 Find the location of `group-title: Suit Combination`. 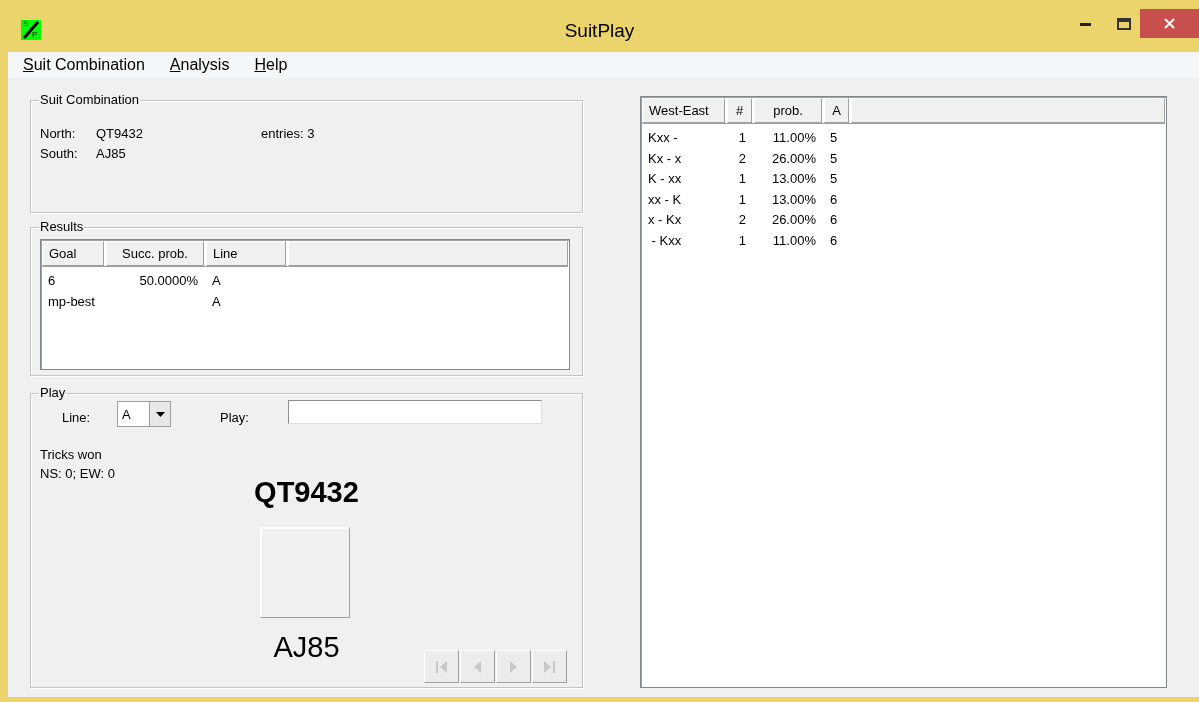

group-title: Suit Combination is located at coordinates (89, 99).